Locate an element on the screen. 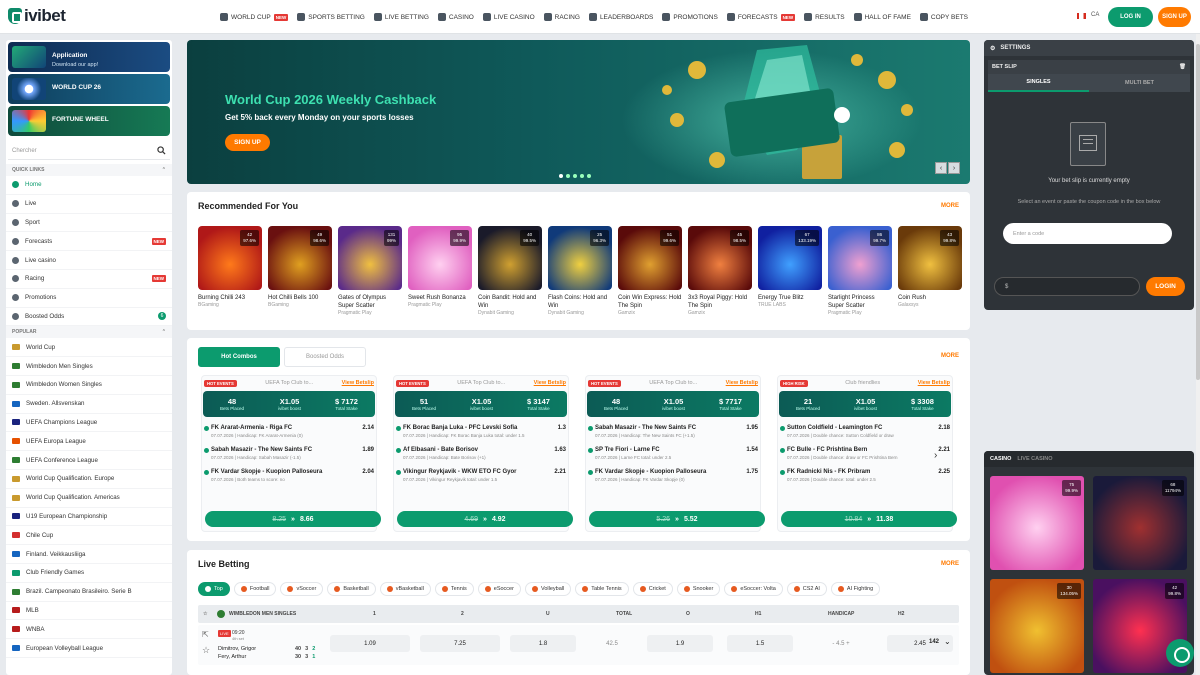 This screenshot has width=1200, height=675. quick-links-header: QUICK LINKS ⌃ is located at coordinates (89, 170).